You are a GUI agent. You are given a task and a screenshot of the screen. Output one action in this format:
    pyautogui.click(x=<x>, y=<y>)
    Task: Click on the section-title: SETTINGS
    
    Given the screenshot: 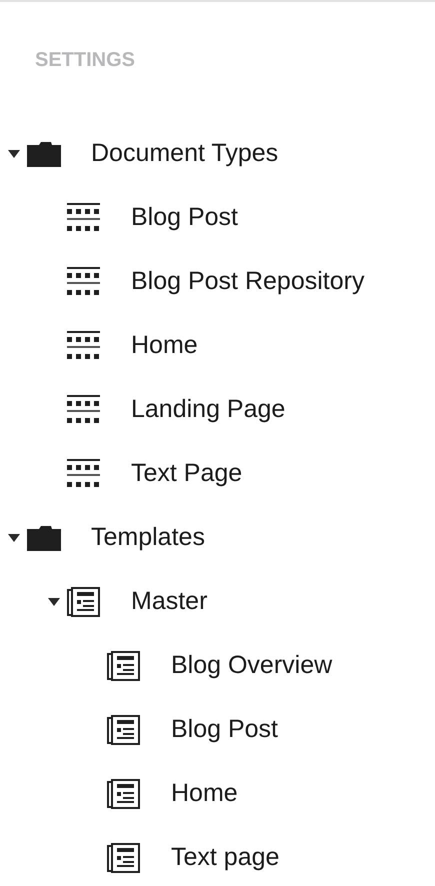 What is the action you would take?
    pyautogui.click(x=85, y=60)
    